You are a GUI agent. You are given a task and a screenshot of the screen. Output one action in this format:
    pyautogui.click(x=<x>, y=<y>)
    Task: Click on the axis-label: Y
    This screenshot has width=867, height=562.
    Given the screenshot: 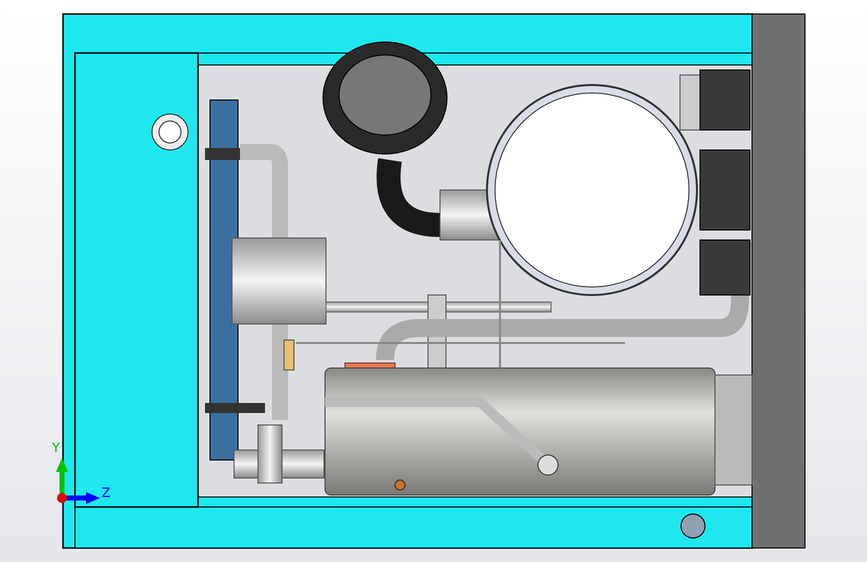 What is the action you would take?
    pyautogui.click(x=56, y=448)
    